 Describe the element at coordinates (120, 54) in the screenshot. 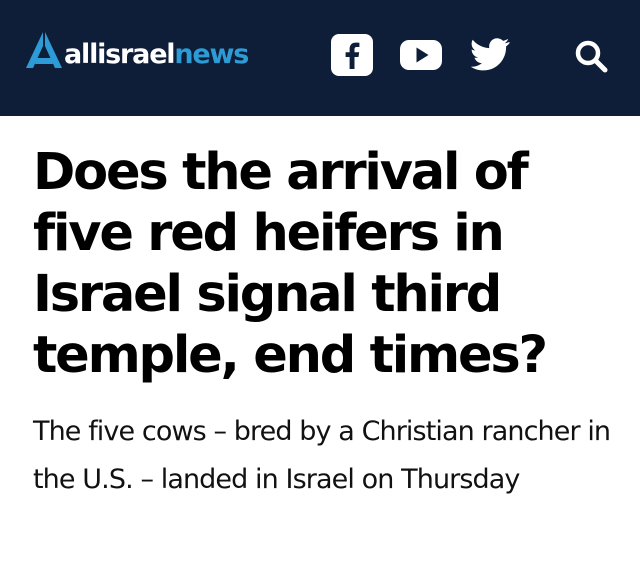

I see `logo-wordmark-primary: allisrael` at that location.